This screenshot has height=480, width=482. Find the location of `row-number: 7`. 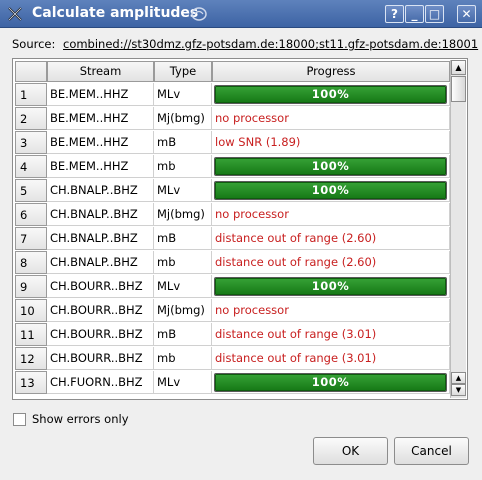

row-number: 7 is located at coordinates (31, 238).